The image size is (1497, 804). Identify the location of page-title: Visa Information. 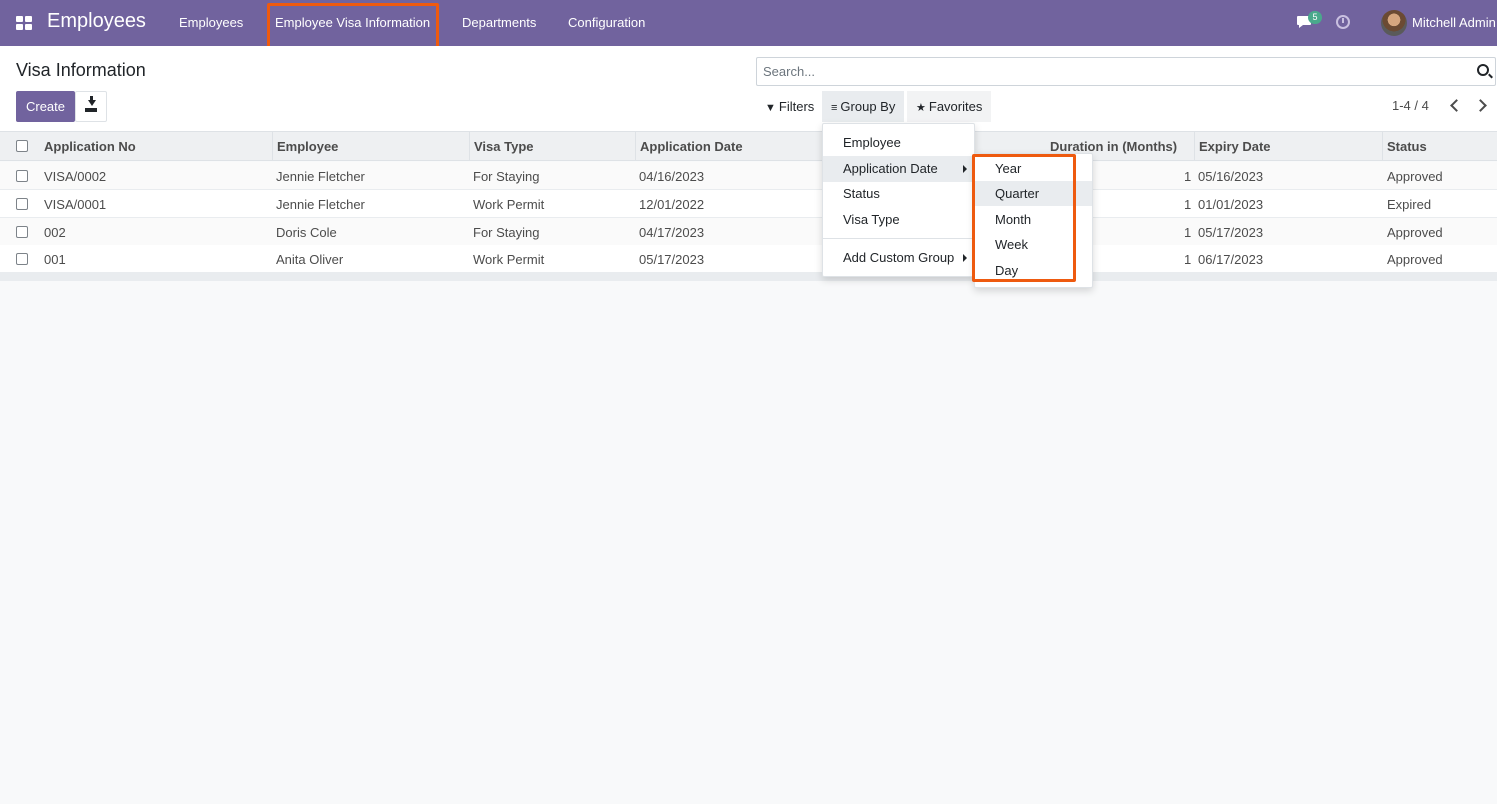
(81, 70).